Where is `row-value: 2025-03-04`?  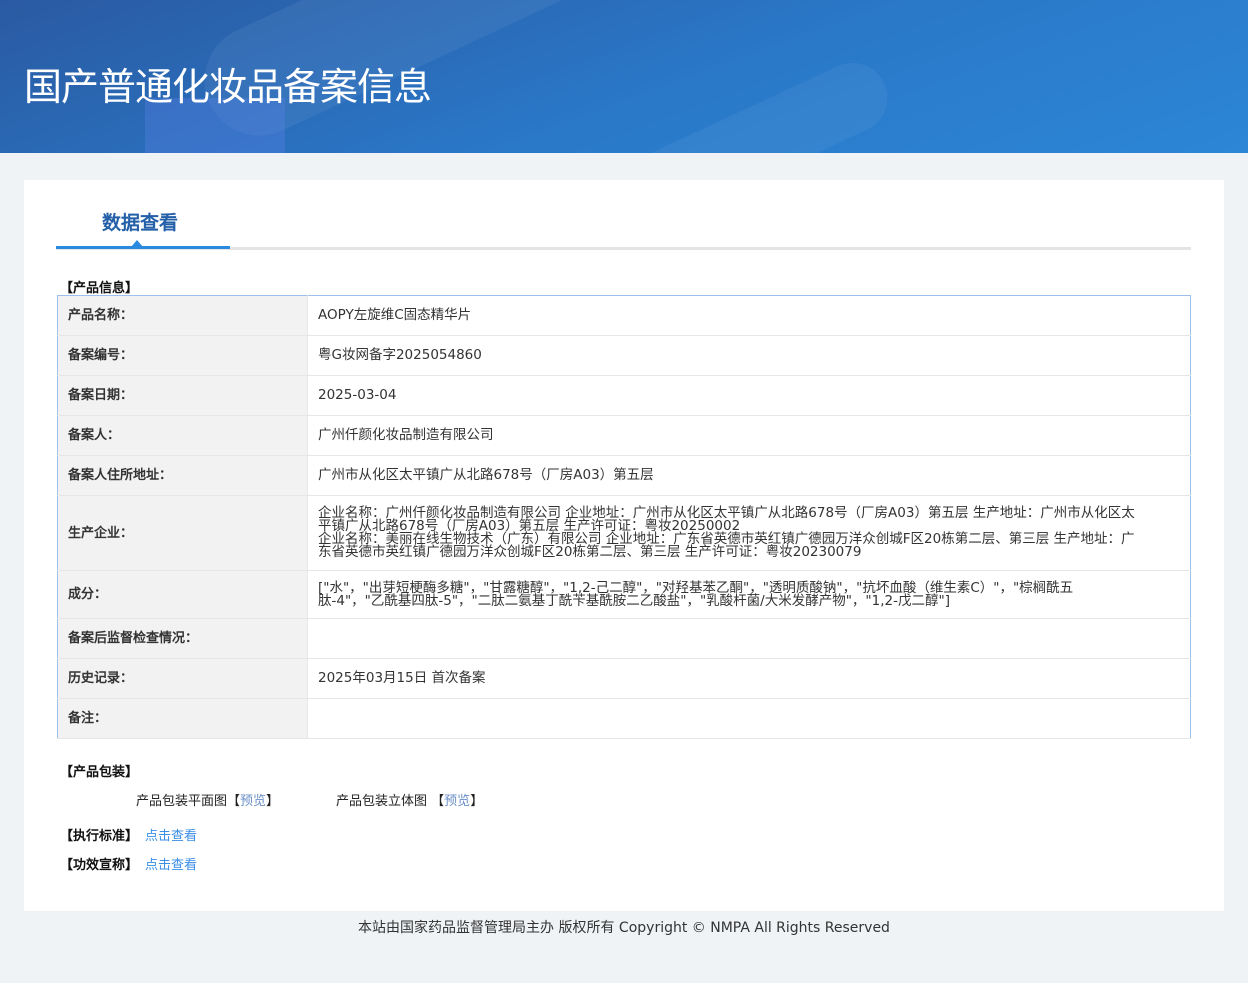
row-value: 2025-03-04 is located at coordinates (749, 395).